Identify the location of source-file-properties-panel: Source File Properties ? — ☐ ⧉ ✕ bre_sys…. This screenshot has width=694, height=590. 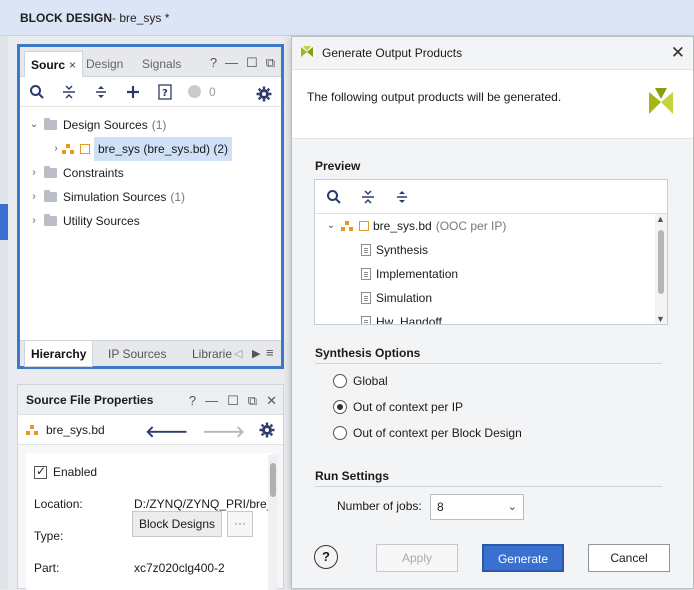
(150, 487).